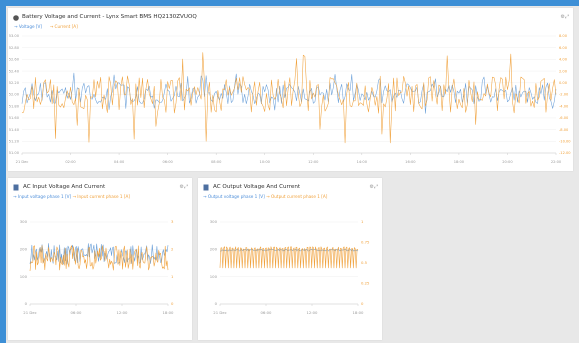 This screenshot has width=579, height=343. What do you see at coordinates (14, 83) in the screenshot?
I see `y-left-tick-label: 52.20` at bounding box center [14, 83].